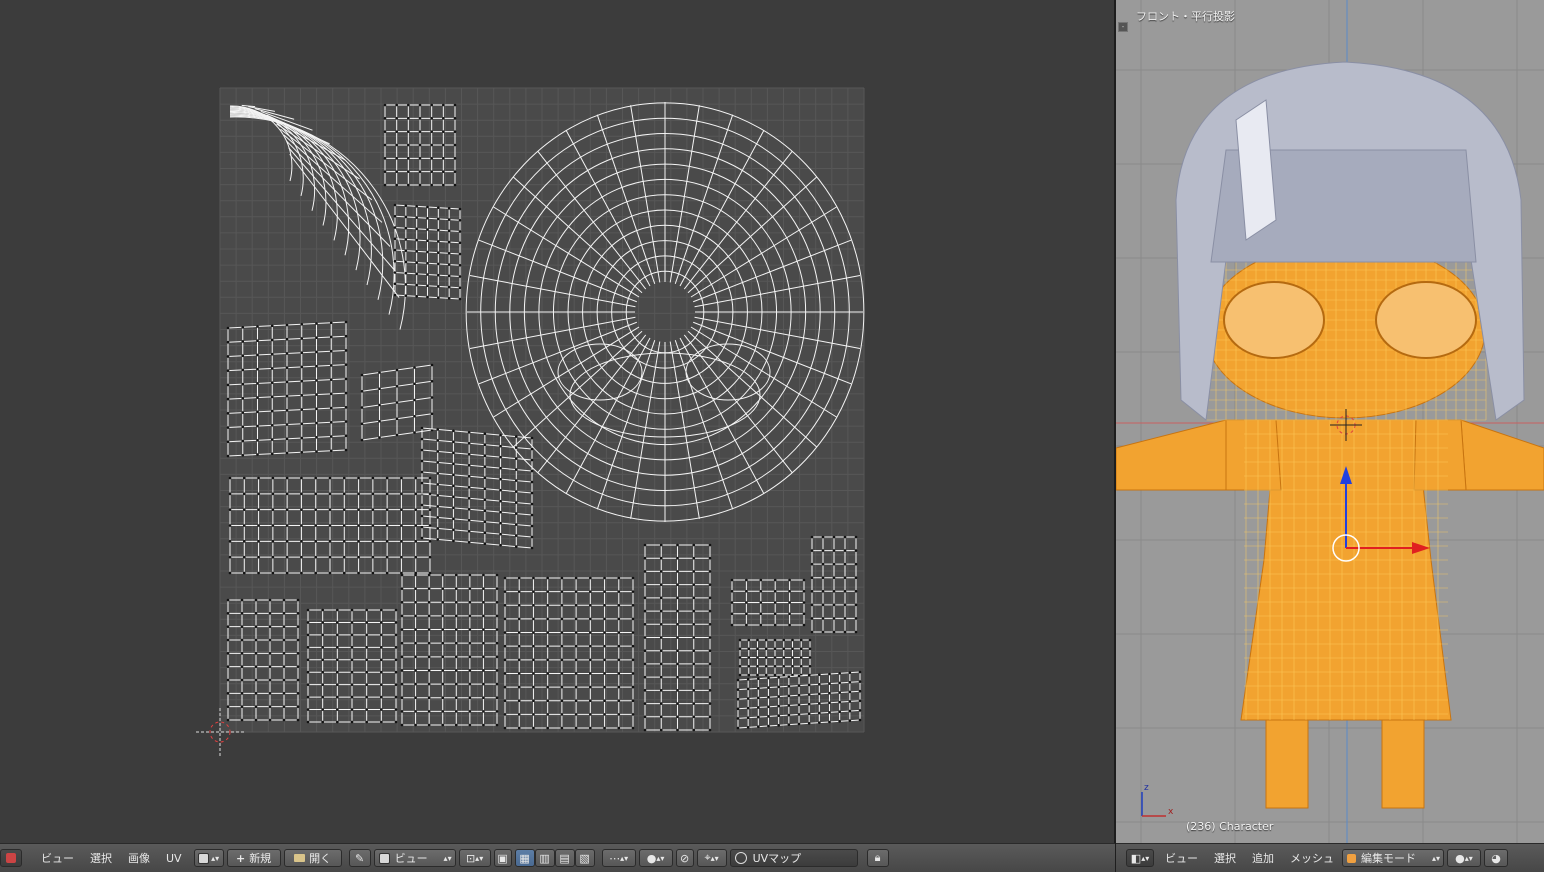 Image resolution: width=1544 pixels, height=872 pixels. What do you see at coordinates (655, 858) in the screenshot?
I see `falloff-icon: ● ▴▾` at bounding box center [655, 858].